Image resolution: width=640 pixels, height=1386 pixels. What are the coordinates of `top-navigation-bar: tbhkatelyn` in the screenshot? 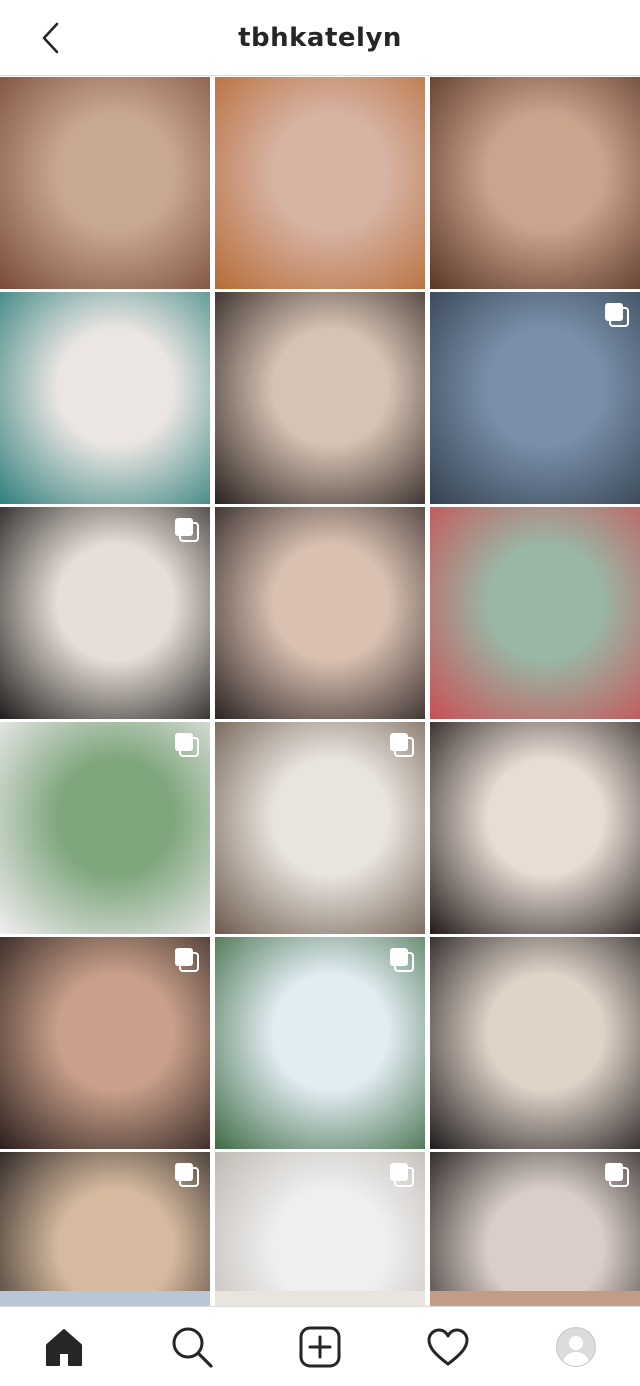 It's located at (320, 38).